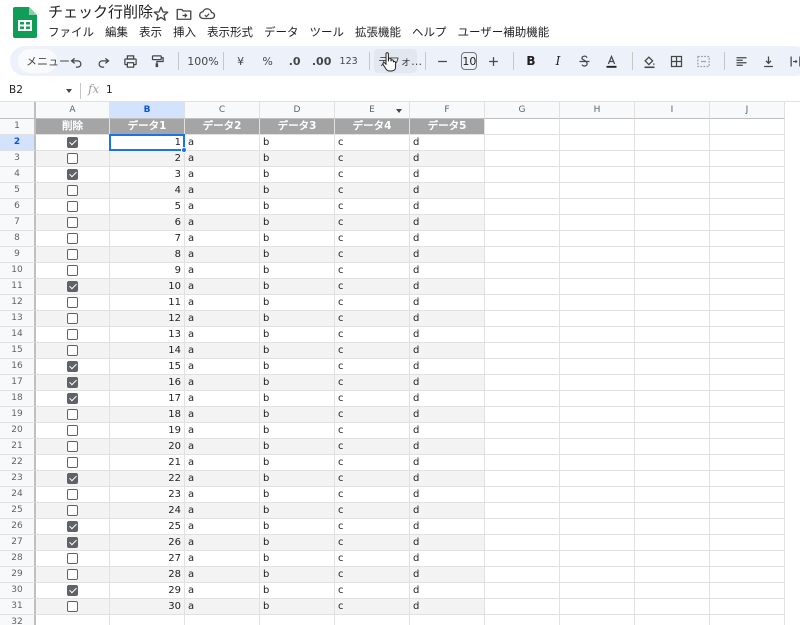 This screenshot has width=800, height=625. I want to click on cell-j22, so click(747, 463).